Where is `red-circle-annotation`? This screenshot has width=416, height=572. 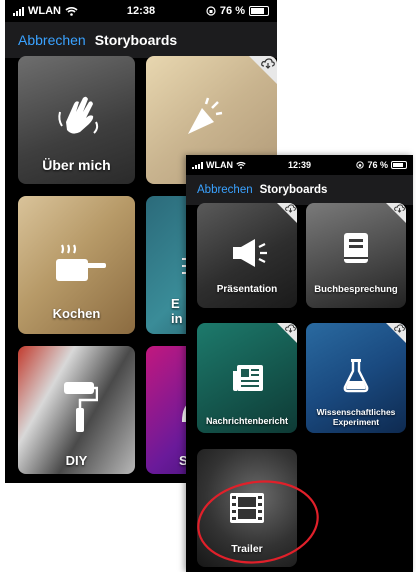 red-circle-annotation is located at coordinates (258, 522).